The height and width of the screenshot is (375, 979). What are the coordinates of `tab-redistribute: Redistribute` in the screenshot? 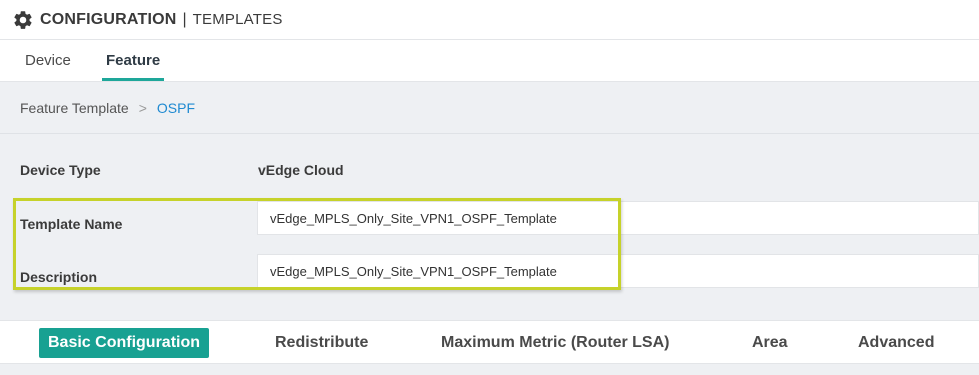 It's located at (321, 343).